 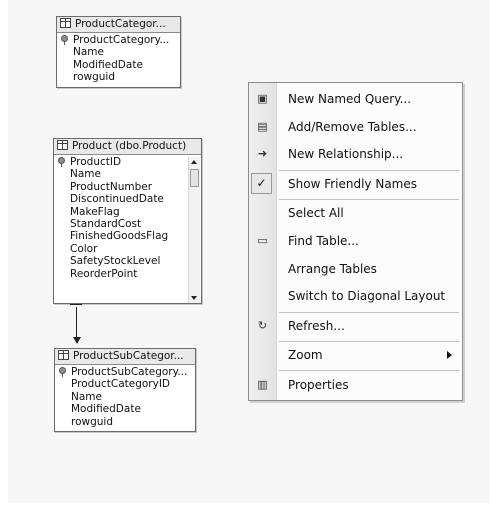 I want to click on scroll-down-icon, so click(x=194, y=298).